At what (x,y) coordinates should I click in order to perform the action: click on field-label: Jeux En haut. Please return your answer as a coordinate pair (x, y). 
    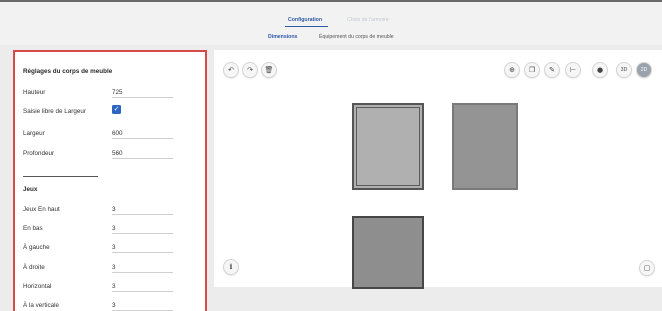
    Looking at the image, I should click on (41, 209).